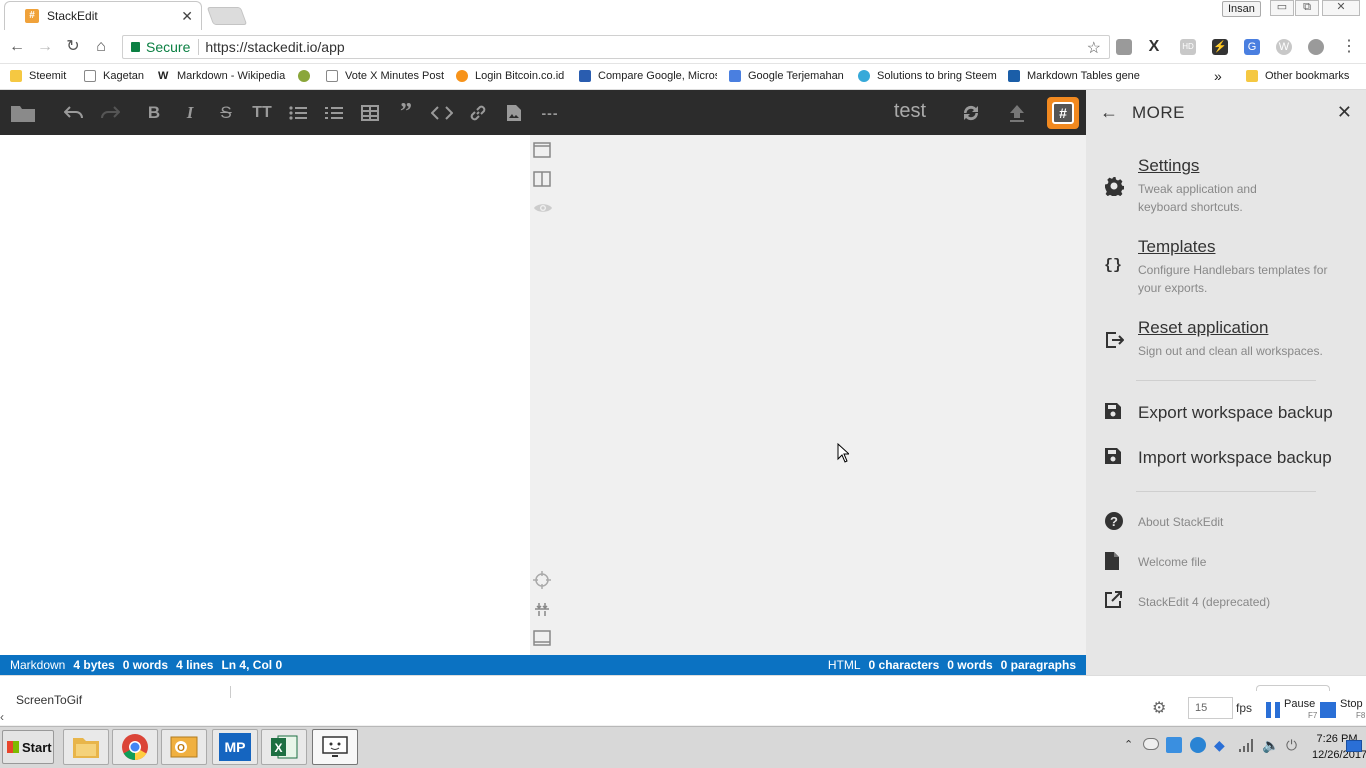 The image size is (1366, 768). Describe the element at coordinates (1128, 744) in the screenshot. I see `tray-expand-icon: ⌃` at that location.